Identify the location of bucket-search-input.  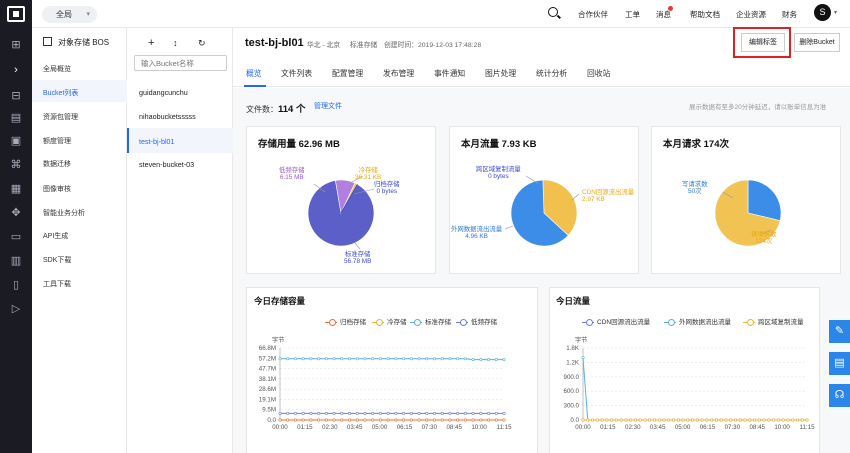
(180, 63).